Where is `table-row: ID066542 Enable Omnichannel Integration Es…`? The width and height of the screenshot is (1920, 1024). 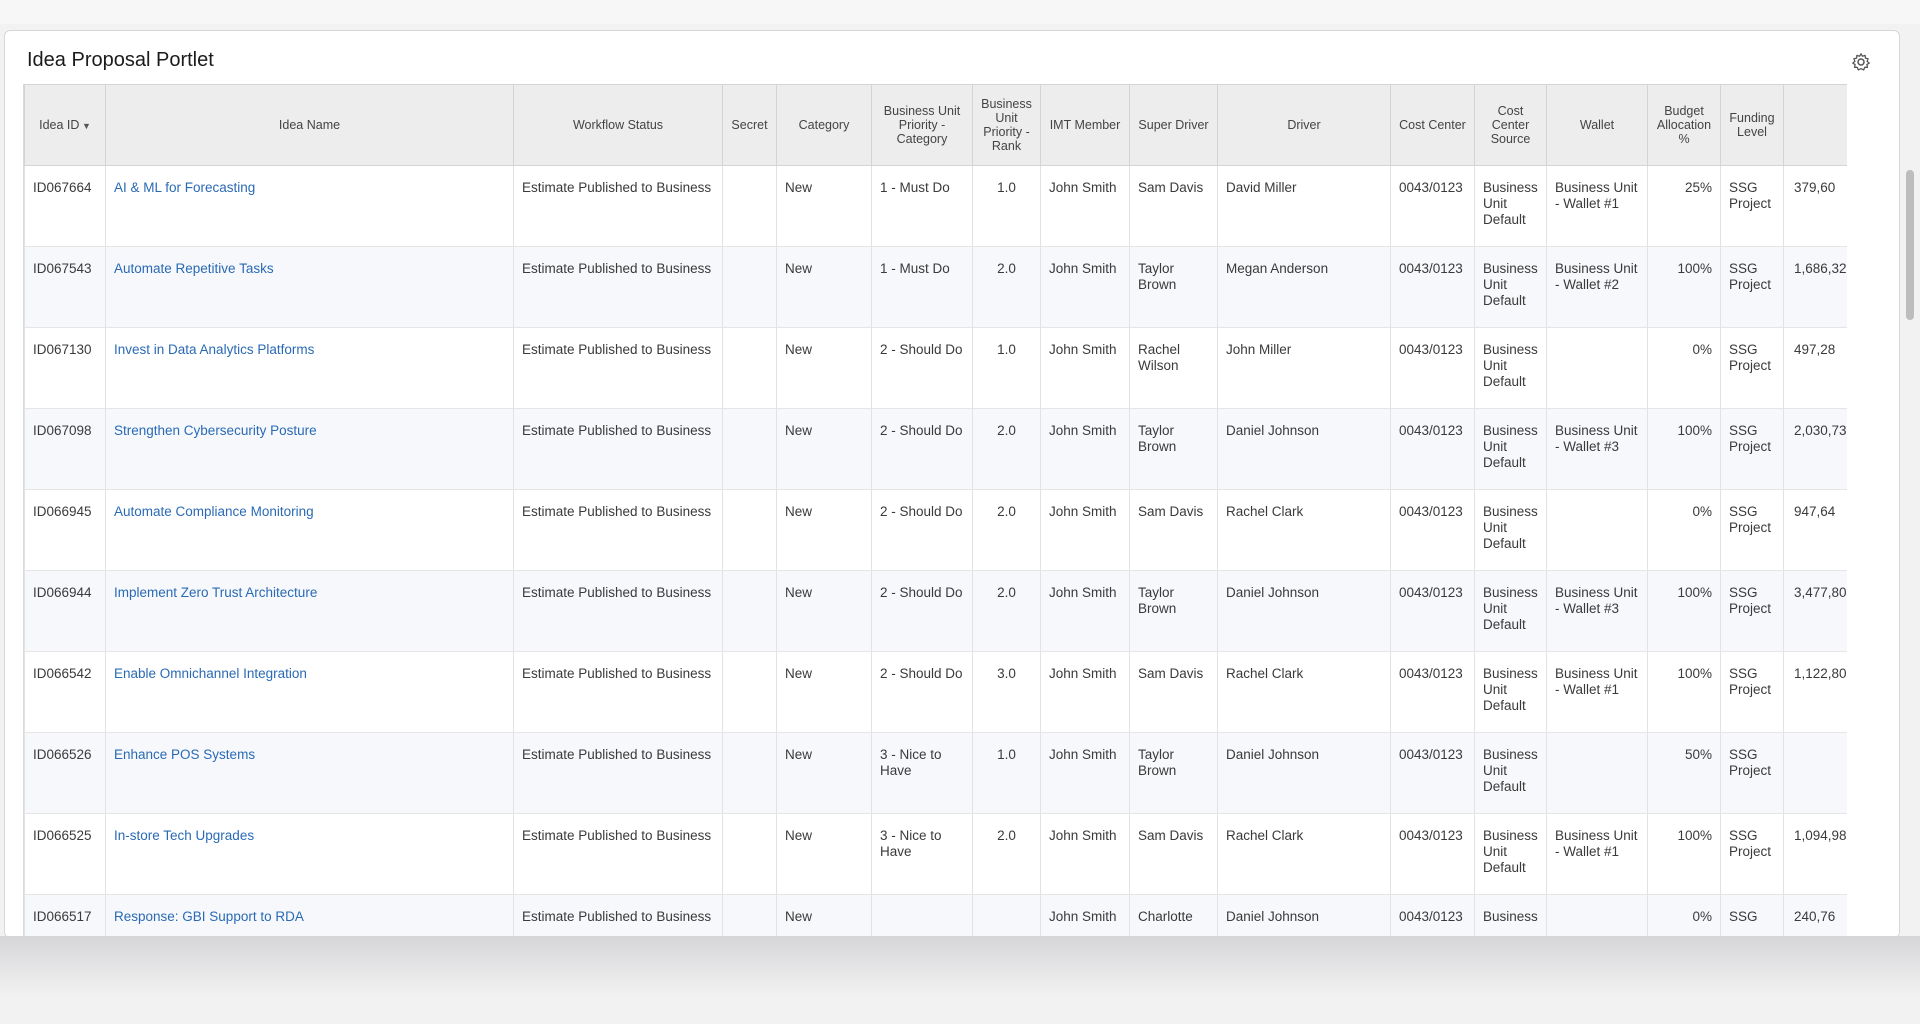 table-row: ID066542 Enable Omnichannel Integration Es… is located at coordinates (936, 692).